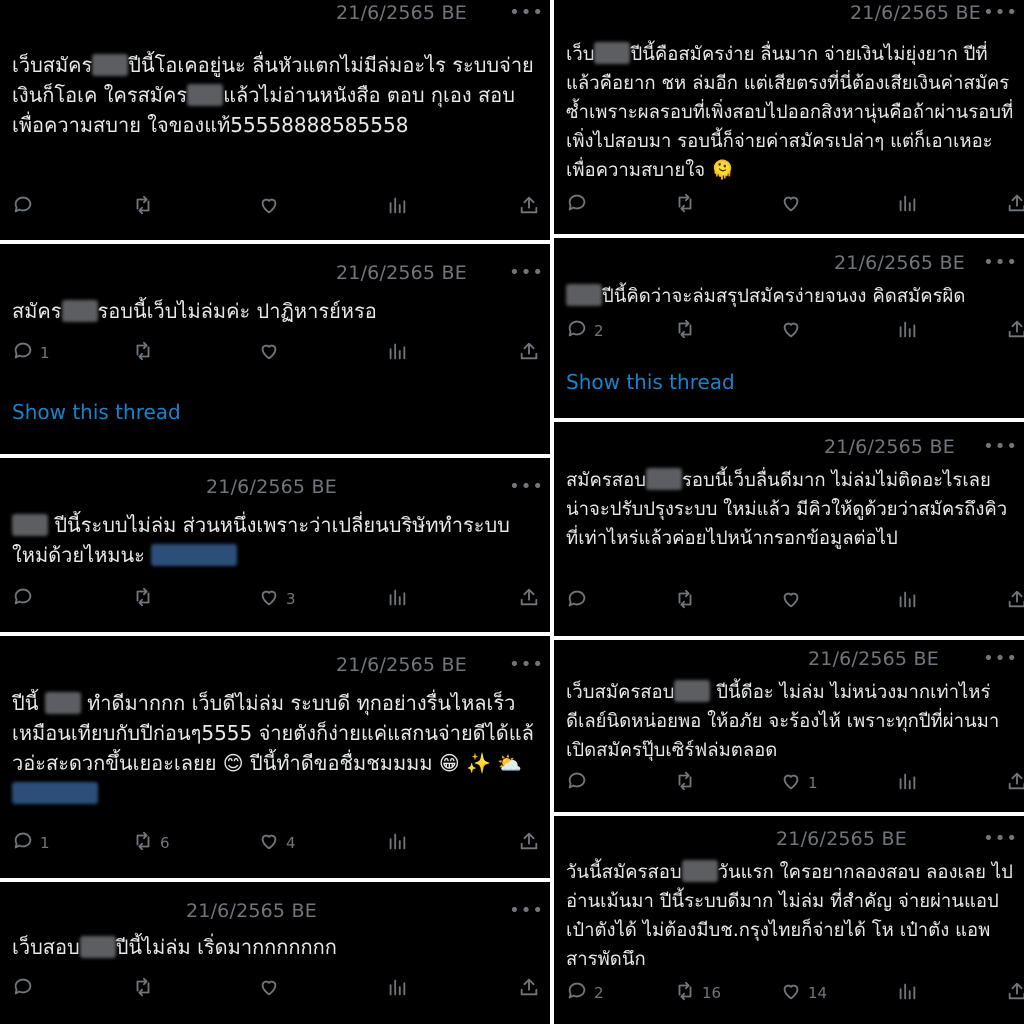  Describe the element at coordinates (46, 947) in the screenshot. I see `tweet-text-segment: เว็บสอบ` at that location.